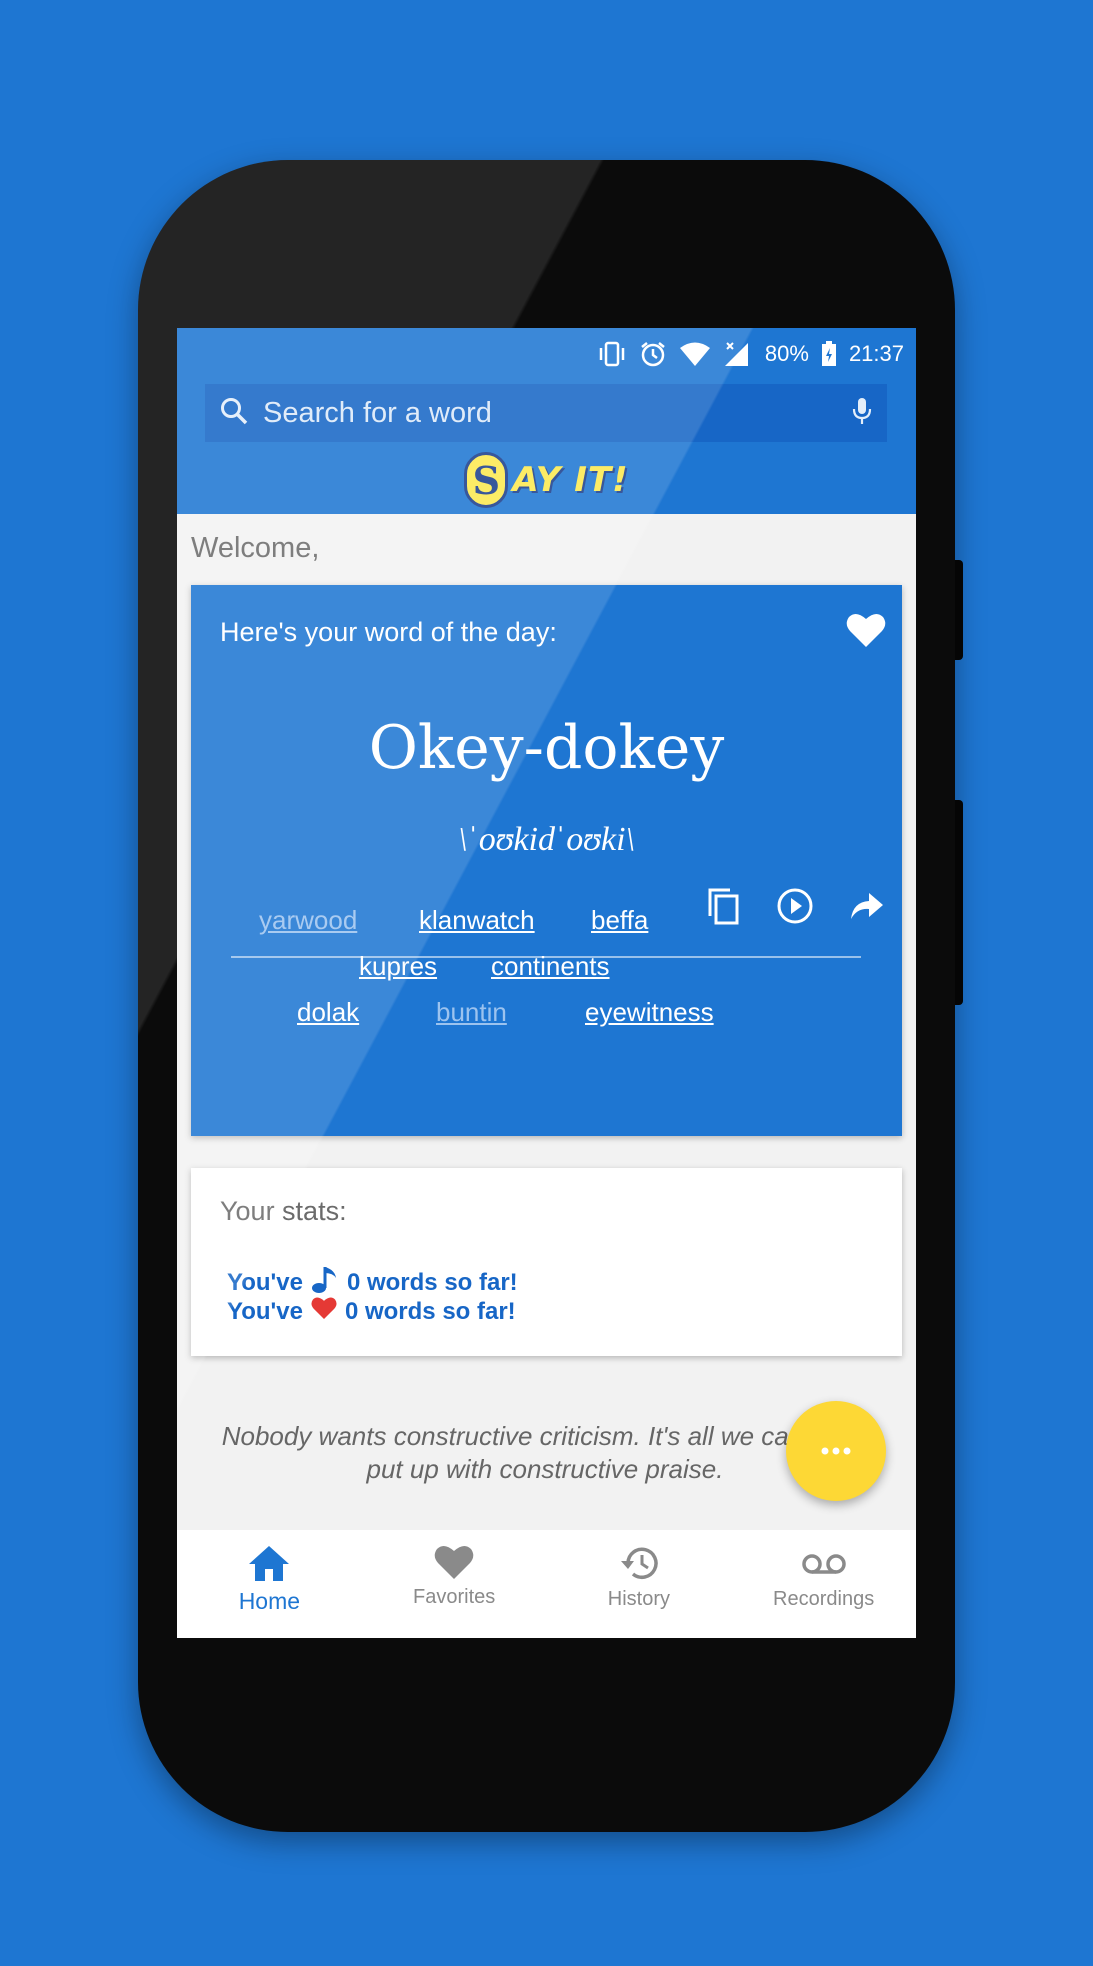 This screenshot has width=1093, height=1966. I want to click on more-horiz-icon, so click(836, 1451).